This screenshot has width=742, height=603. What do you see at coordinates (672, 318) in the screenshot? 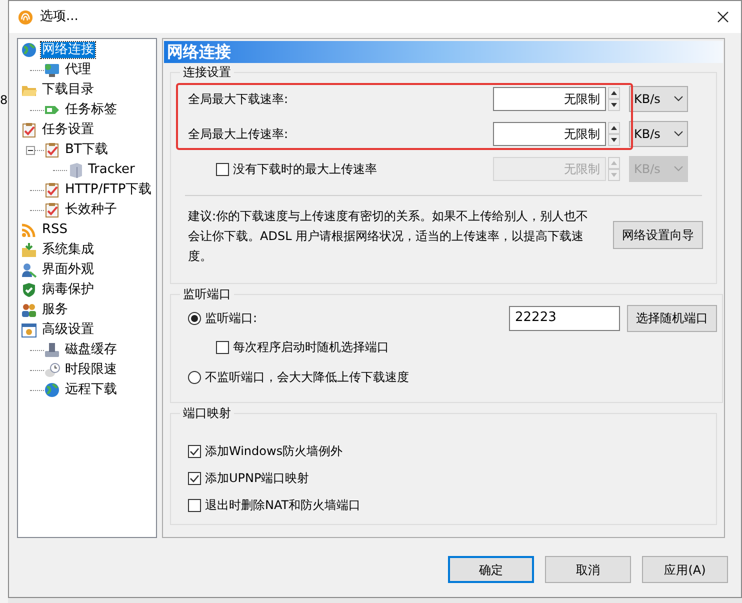
I see `random-port-button: 选择随机端口` at bounding box center [672, 318].